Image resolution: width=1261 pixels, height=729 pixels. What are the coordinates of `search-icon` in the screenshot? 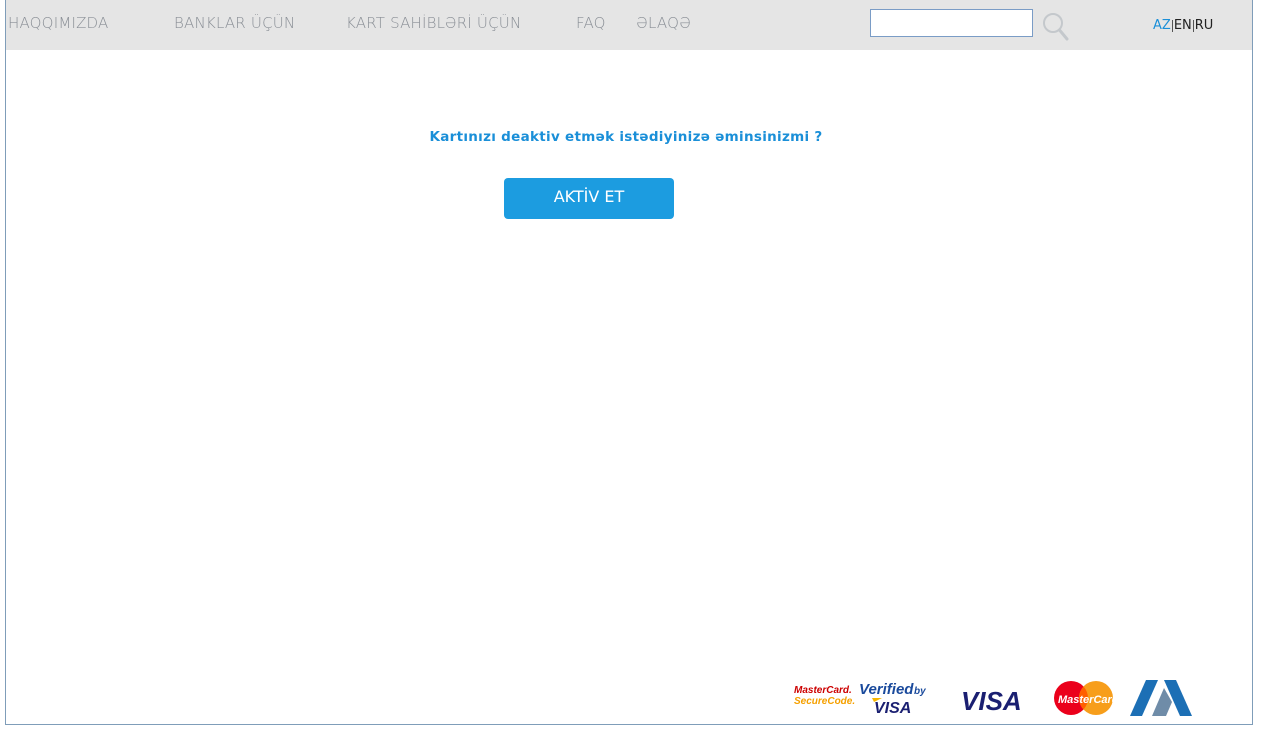 It's located at (1056, 27).